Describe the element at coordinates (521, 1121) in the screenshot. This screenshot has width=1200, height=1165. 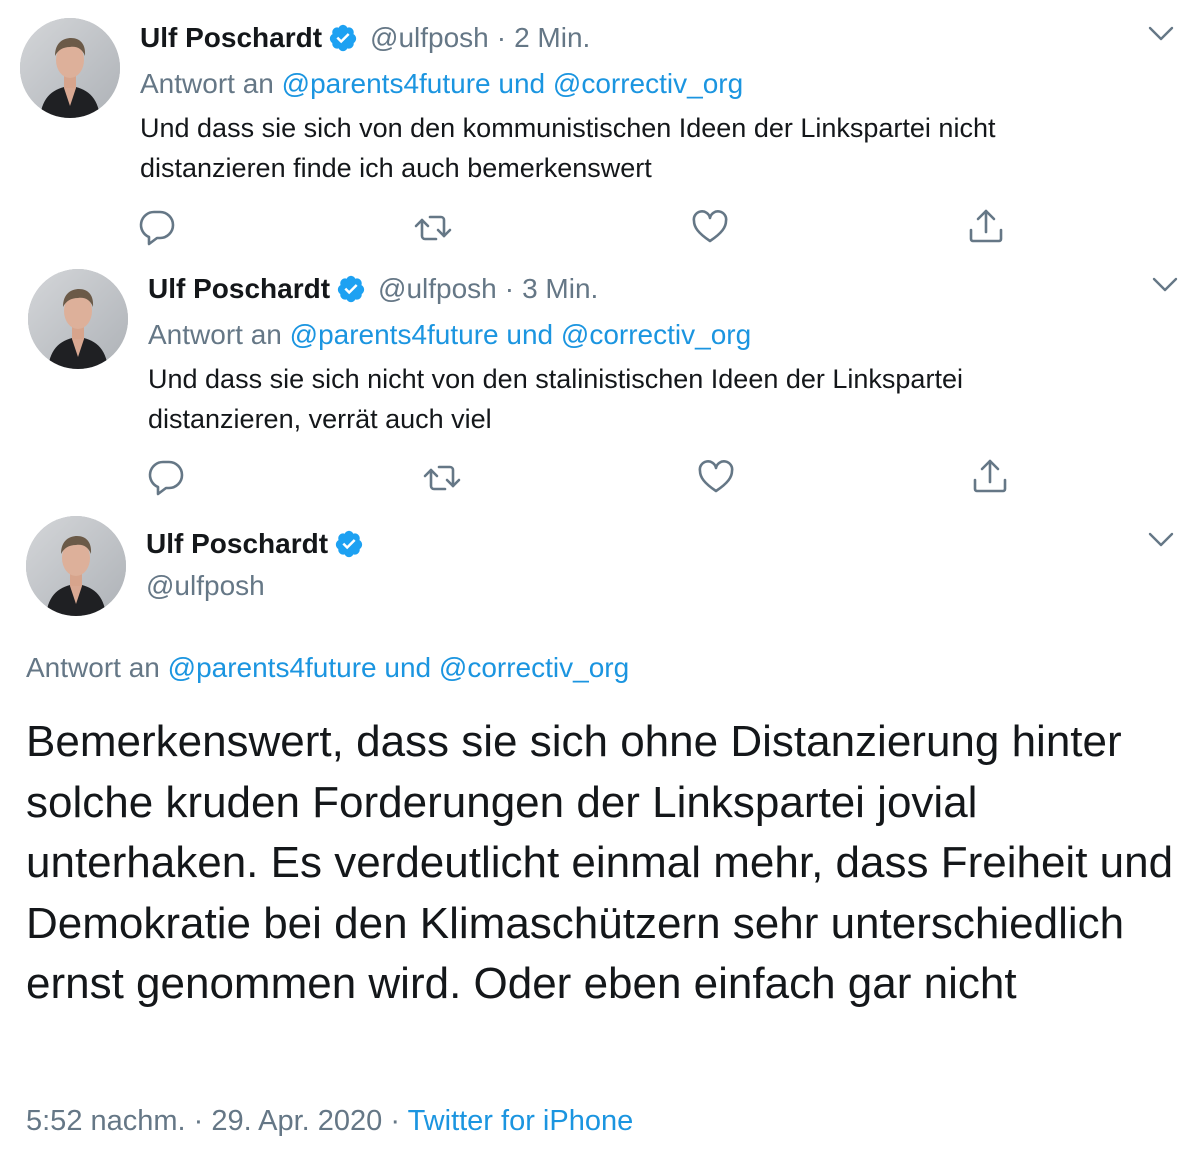
I see `tweet-source: Twitter for iPhone` at that location.